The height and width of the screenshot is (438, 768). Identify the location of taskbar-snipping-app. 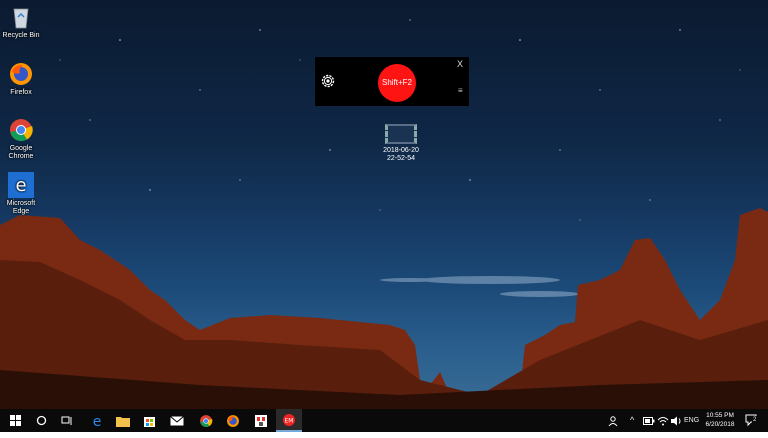
(261, 420).